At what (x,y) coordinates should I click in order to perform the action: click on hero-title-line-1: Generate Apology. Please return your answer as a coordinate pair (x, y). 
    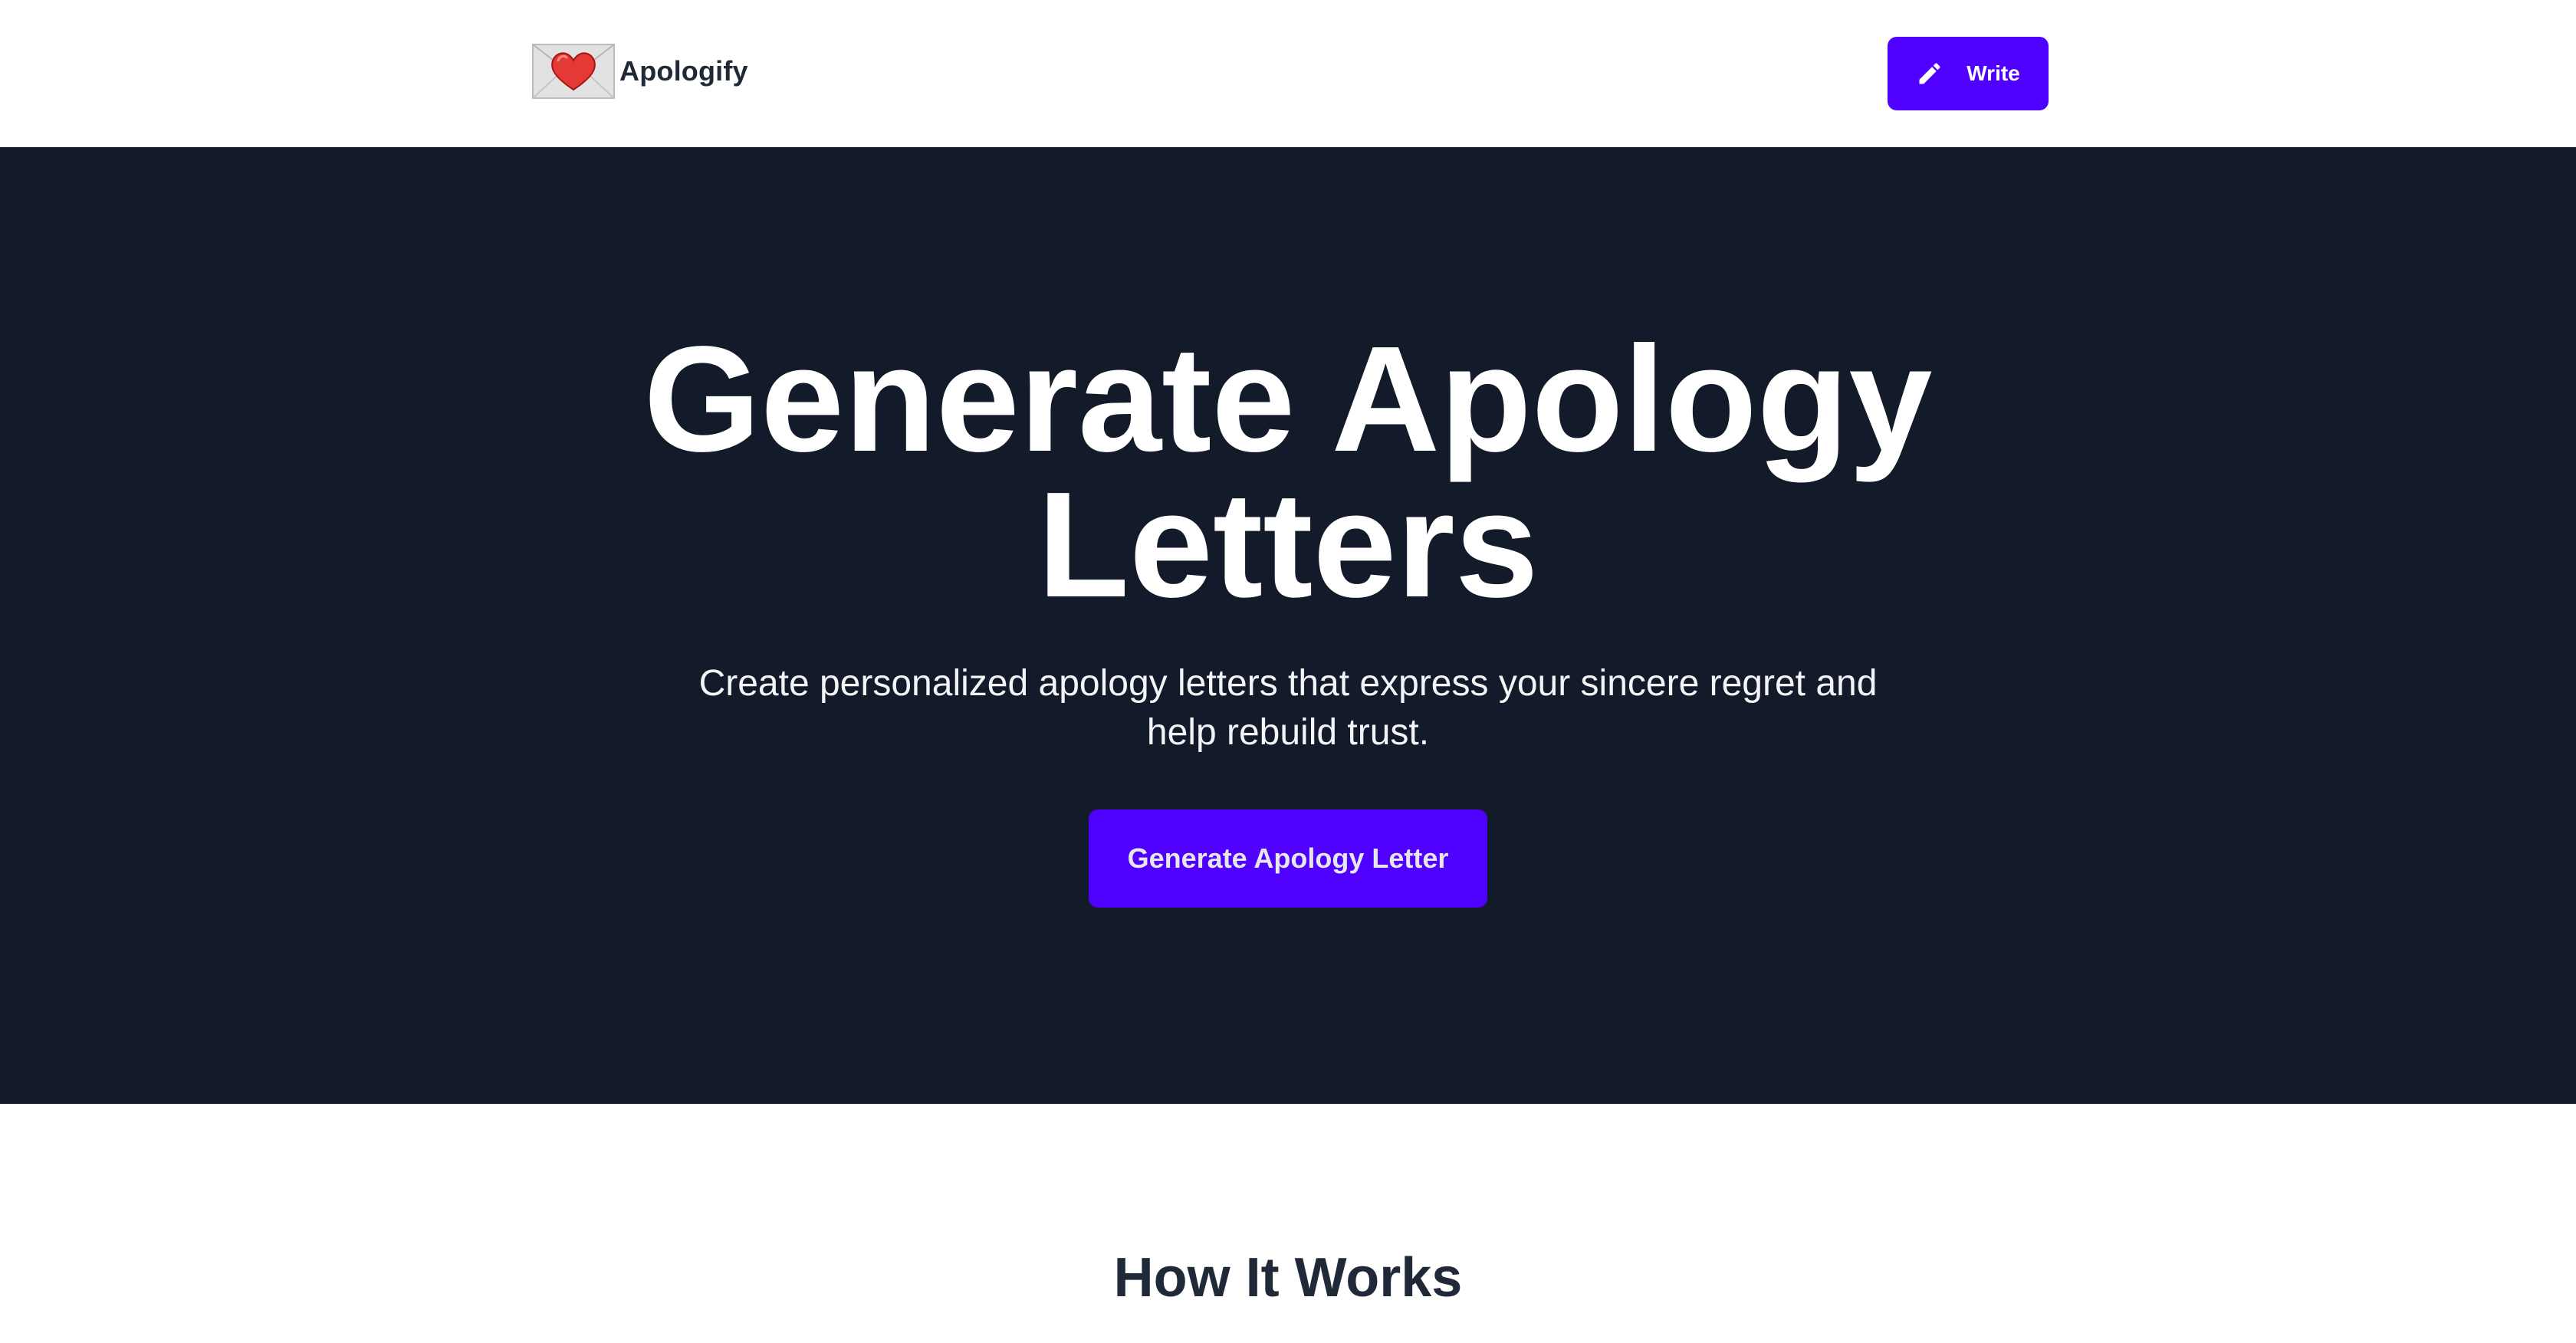
    Looking at the image, I should click on (1288, 399).